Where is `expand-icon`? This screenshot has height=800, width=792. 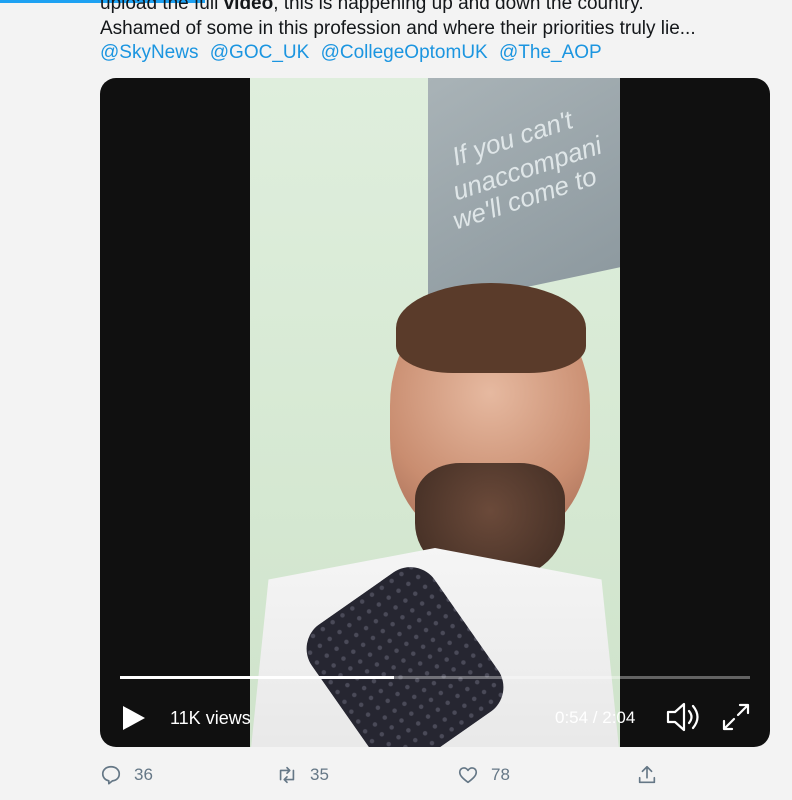 expand-icon is located at coordinates (736, 717).